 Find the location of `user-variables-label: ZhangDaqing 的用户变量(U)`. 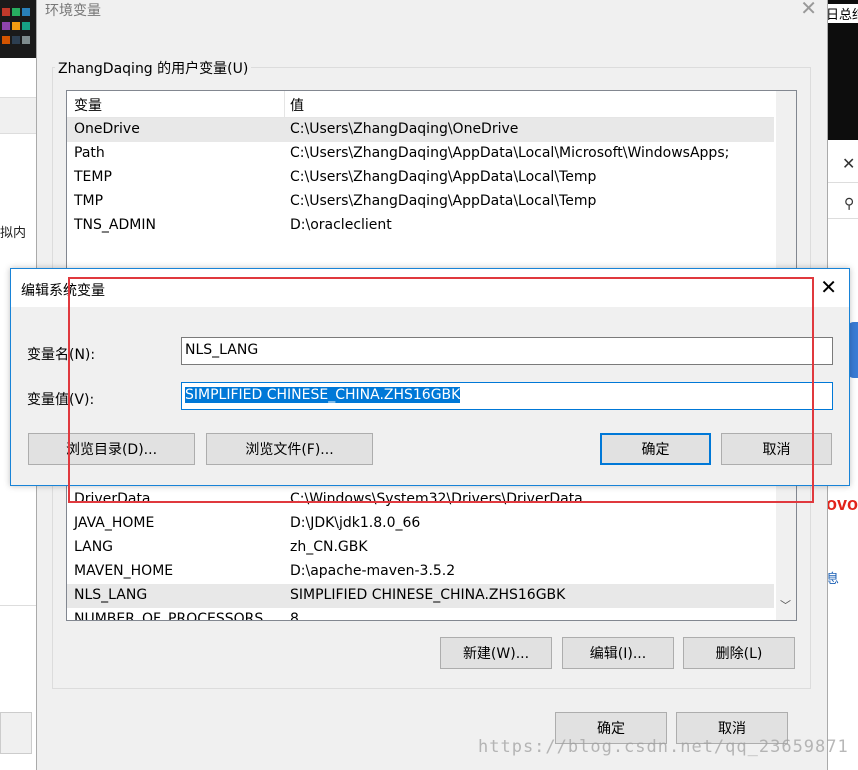

user-variables-label: ZhangDaqing 的用户变量(U) is located at coordinates (153, 68).